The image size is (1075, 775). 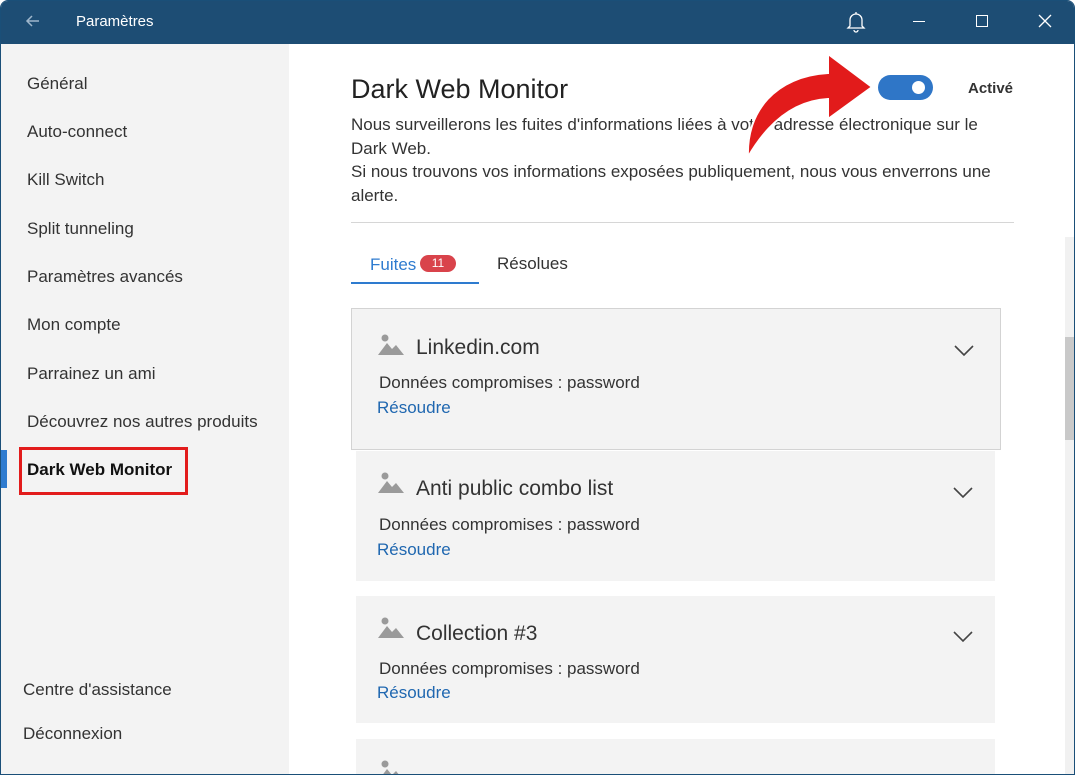 What do you see at coordinates (72, 734) in the screenshot?
I see `sidebar-item-logout: Déconnexion` at bounding box center [72, 734].